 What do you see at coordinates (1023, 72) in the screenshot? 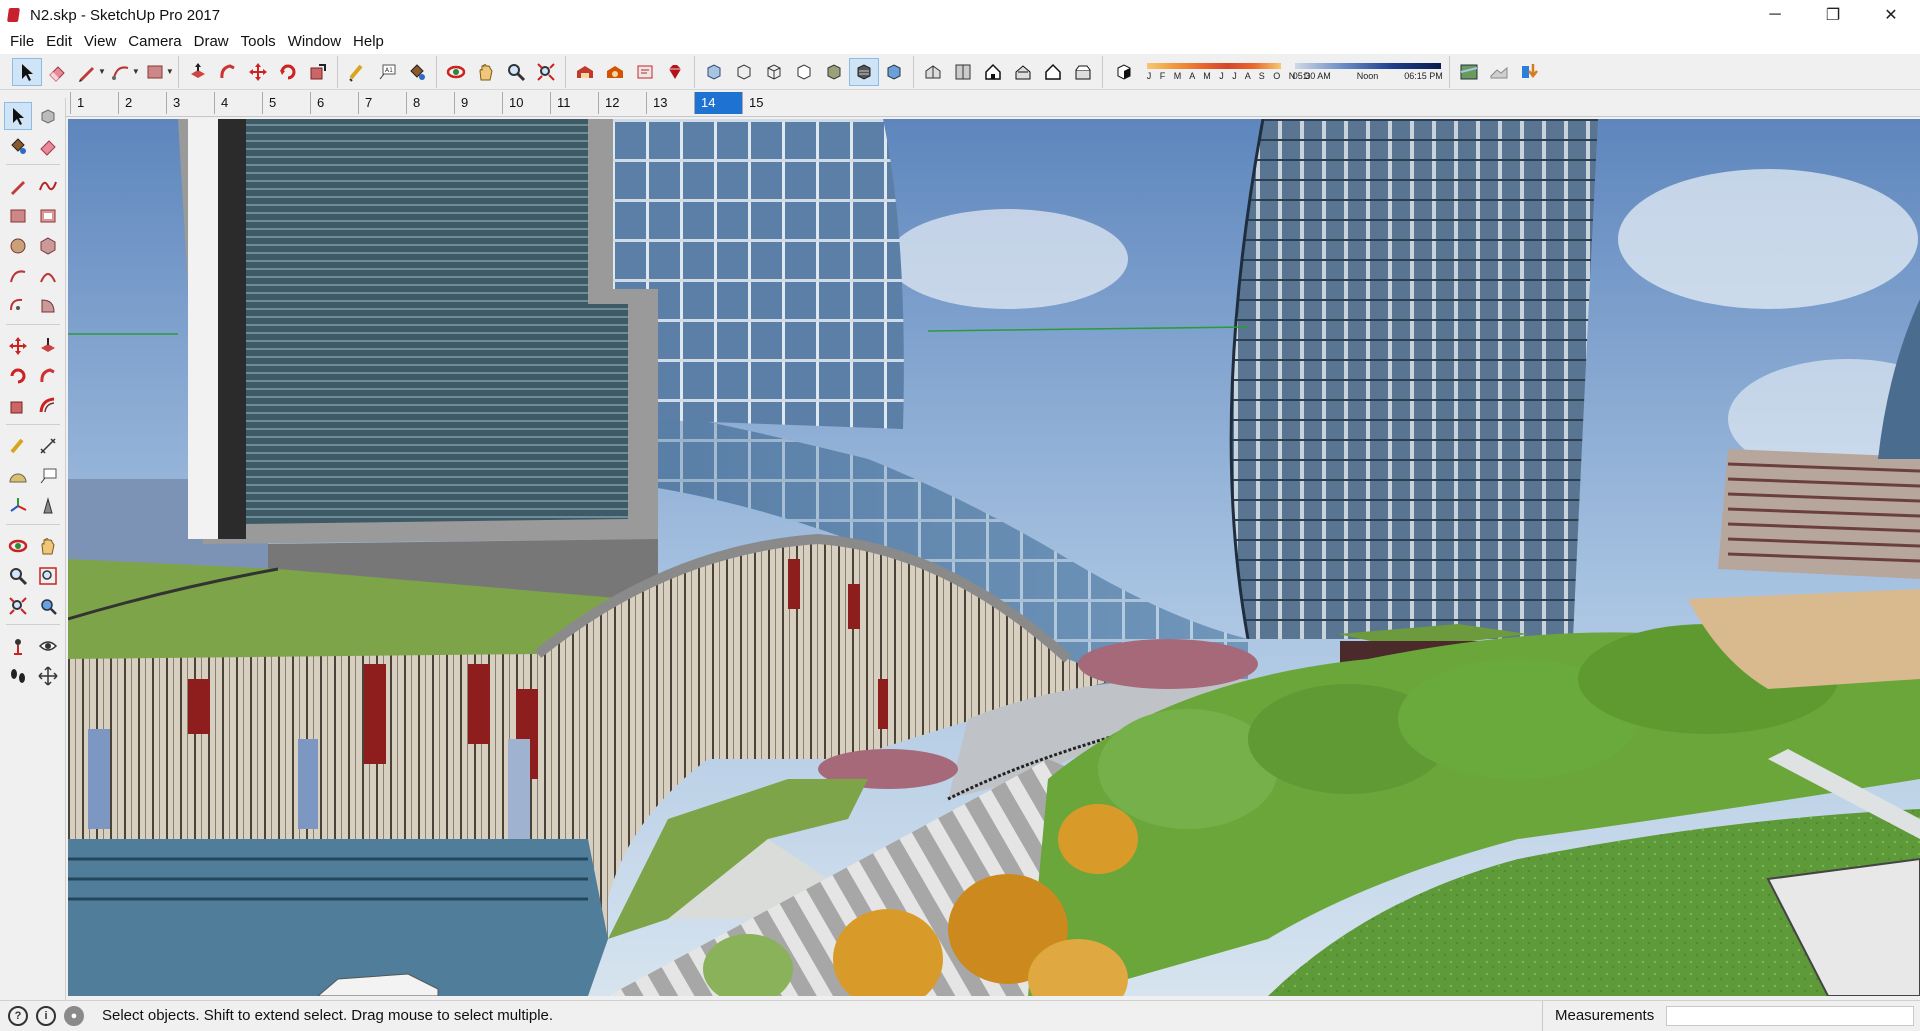
I see `right-view-button` at bounding box center [1023, 72].